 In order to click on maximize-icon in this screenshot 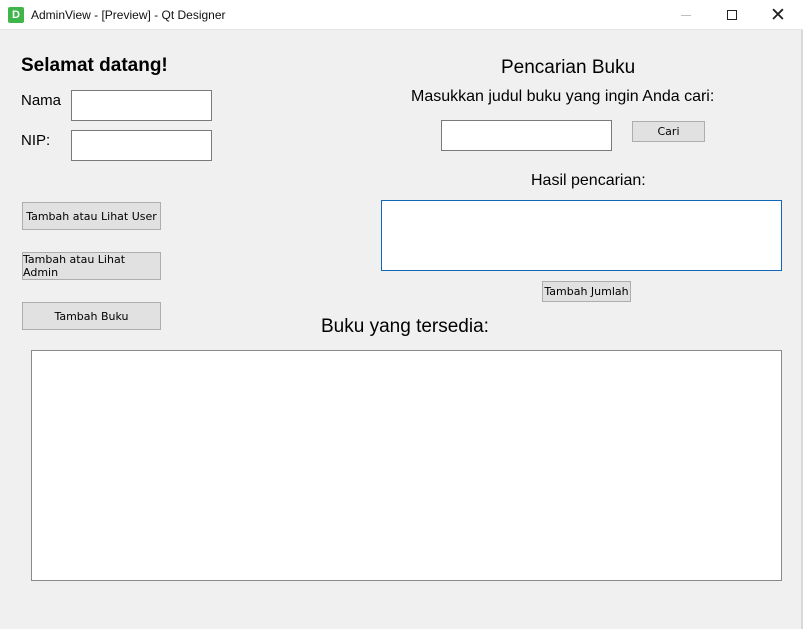, I will do `click(732, 15)`.